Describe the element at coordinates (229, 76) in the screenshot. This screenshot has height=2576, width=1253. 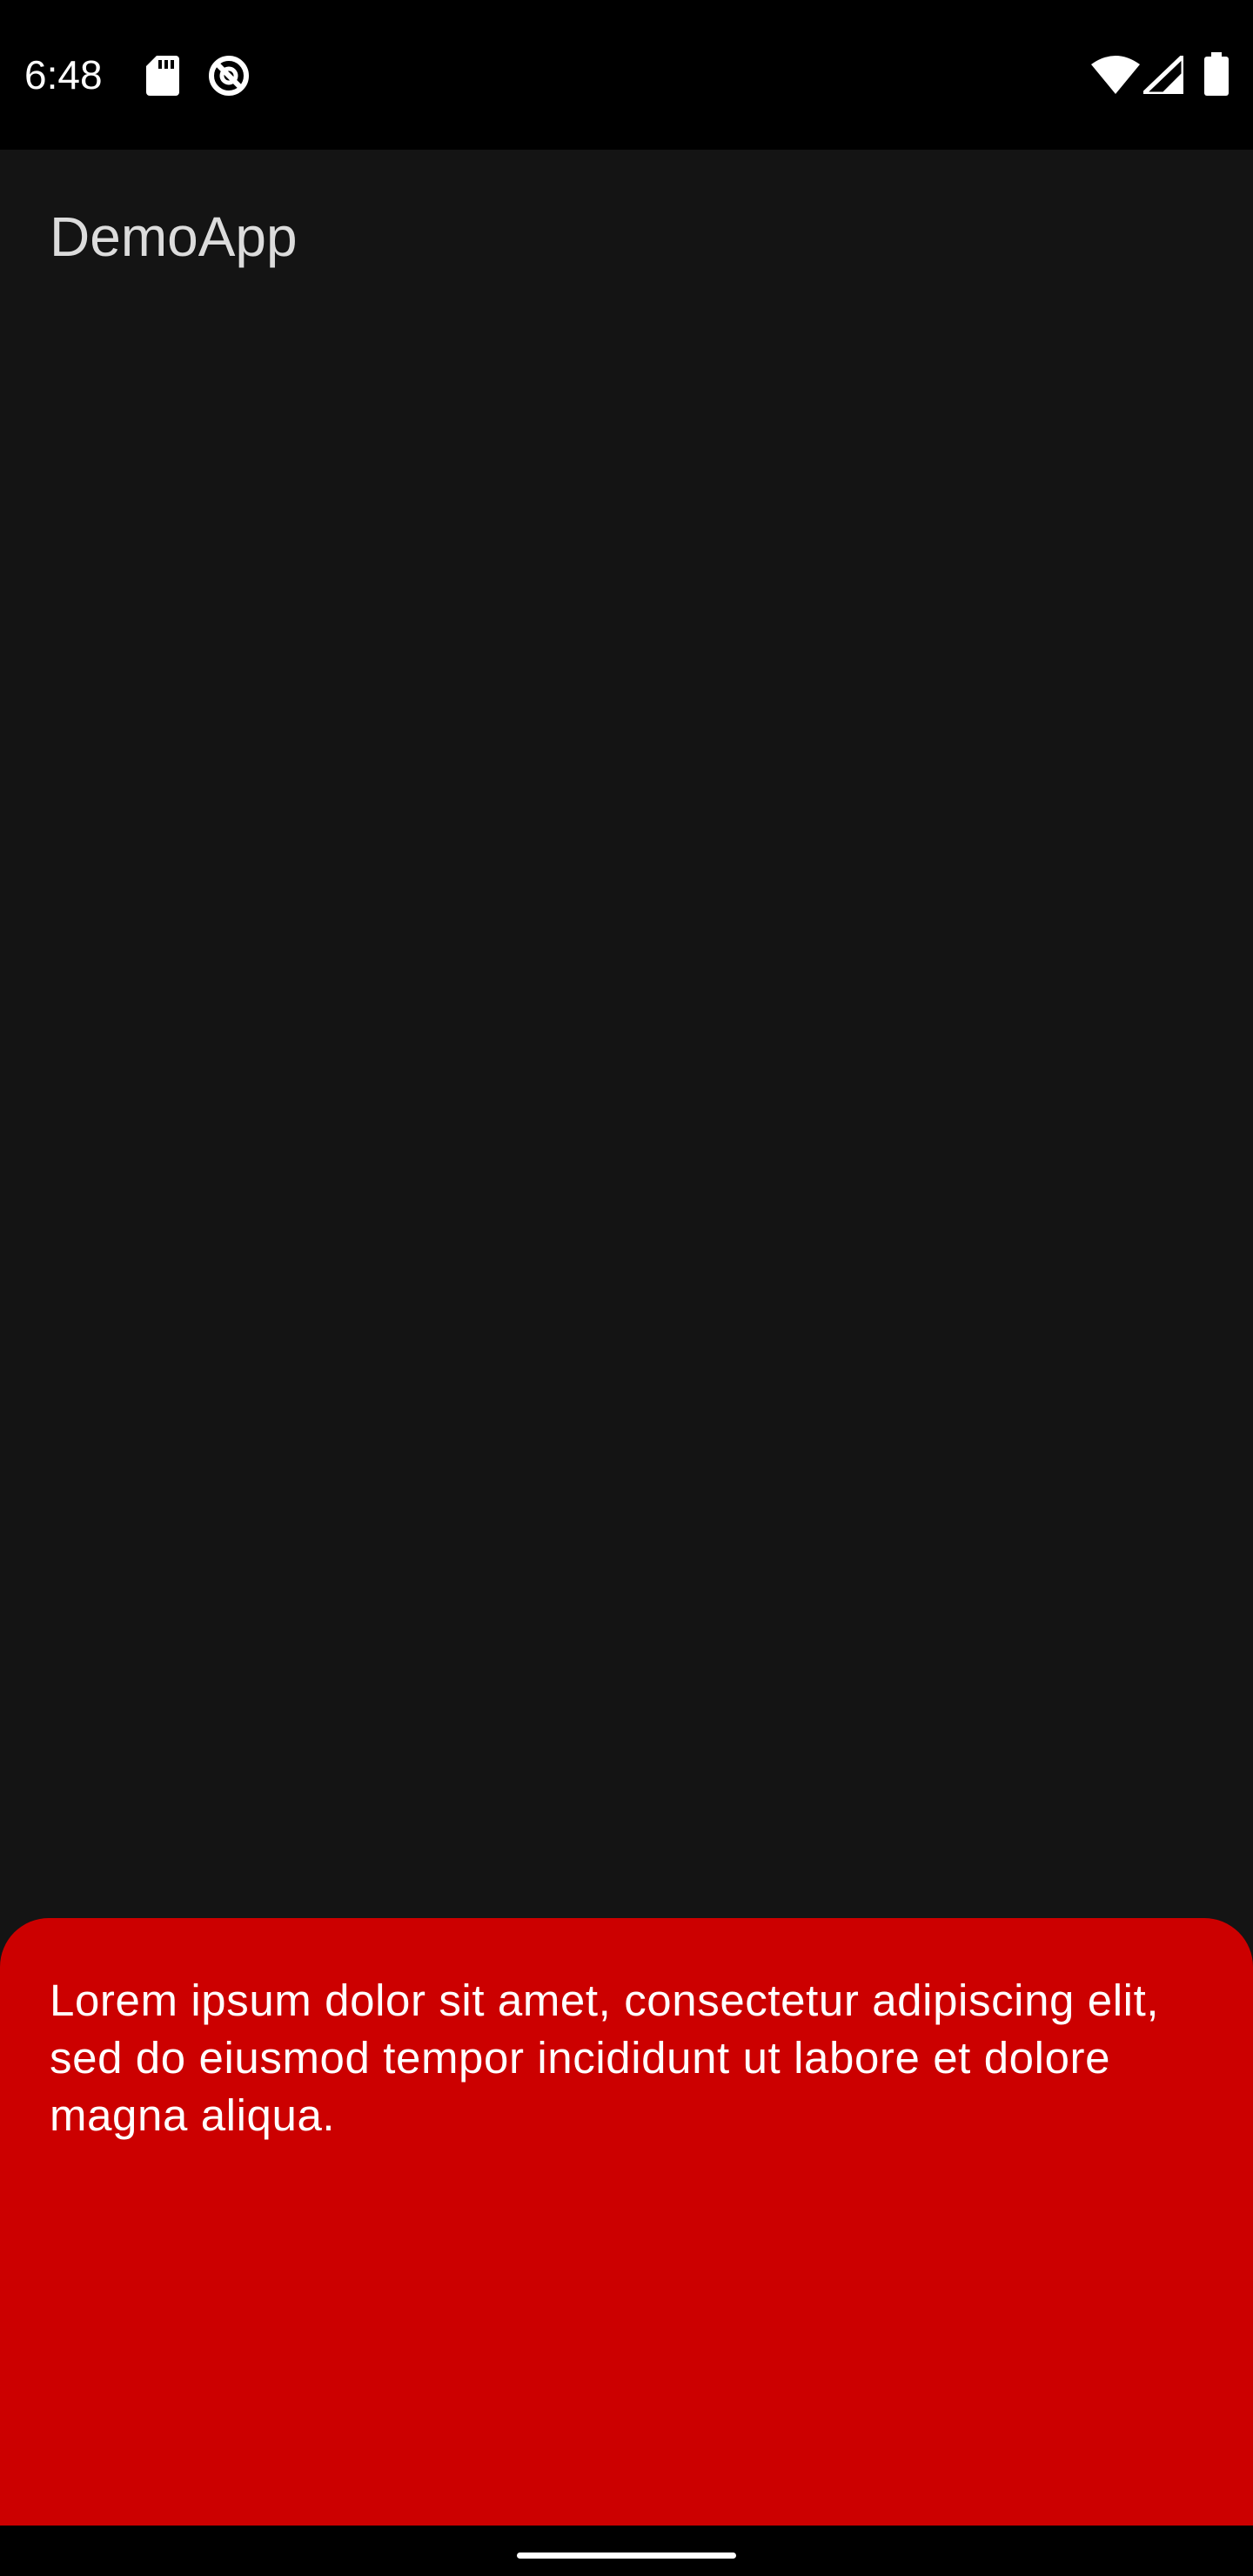
I see `vpn-icon` at that location.